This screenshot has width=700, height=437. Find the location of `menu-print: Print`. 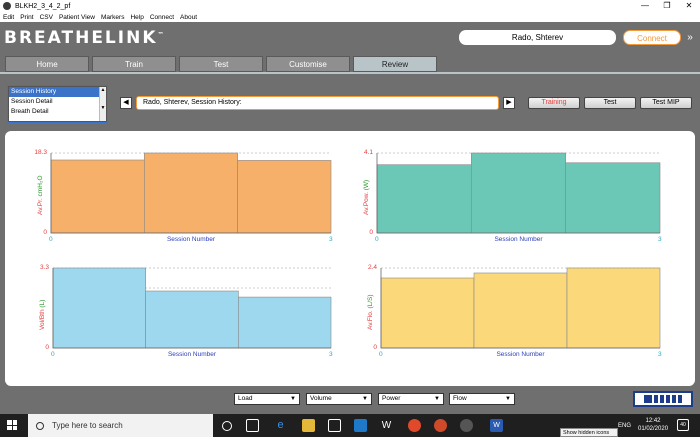

menu-print: Print is located at coordinates (26, 17).